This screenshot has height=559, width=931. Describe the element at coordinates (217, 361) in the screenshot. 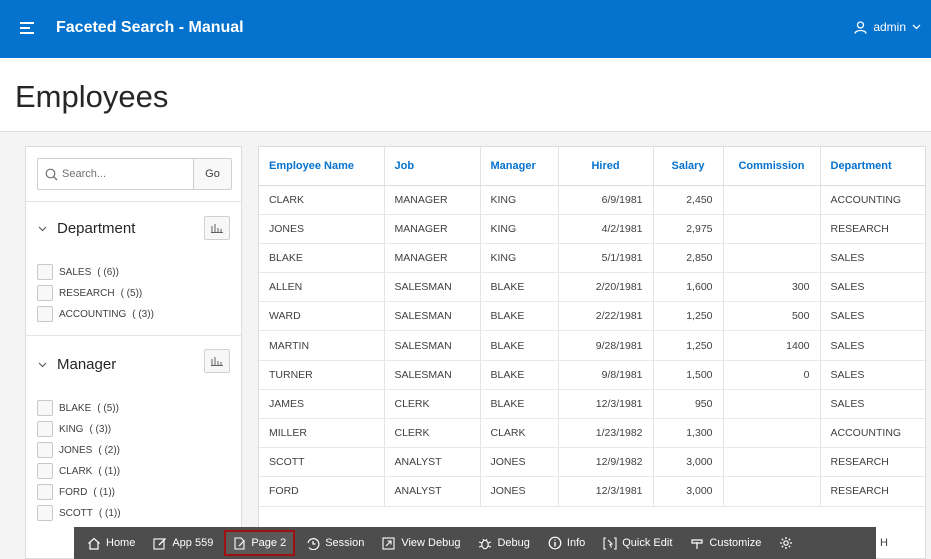

I see `facet-manager-chart-button` at that location.